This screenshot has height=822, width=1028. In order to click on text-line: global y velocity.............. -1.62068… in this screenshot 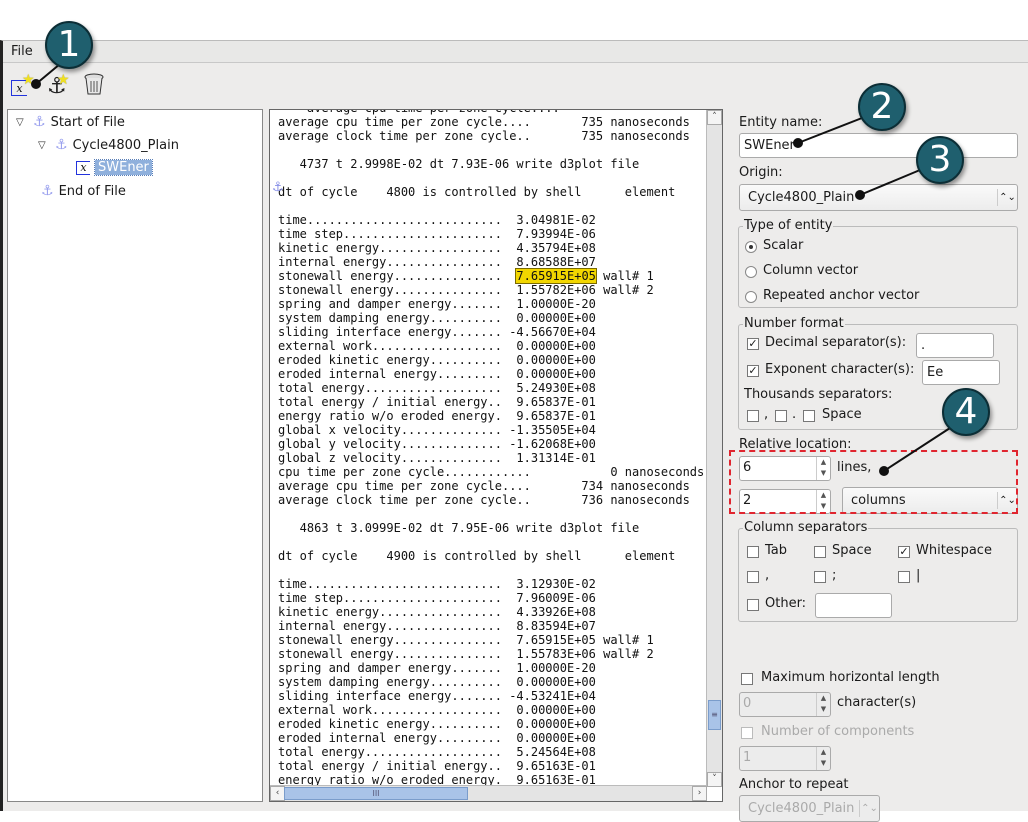, I will do `click(437, 444)`.